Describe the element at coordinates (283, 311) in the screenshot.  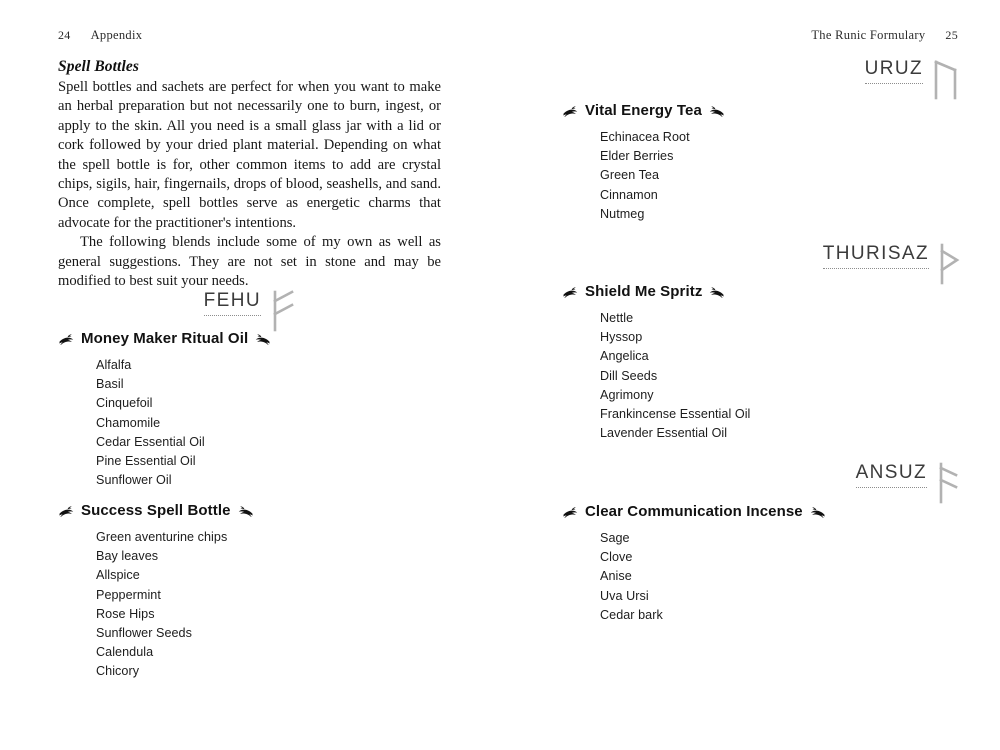
I see `fehu-rune-icon` at that location.